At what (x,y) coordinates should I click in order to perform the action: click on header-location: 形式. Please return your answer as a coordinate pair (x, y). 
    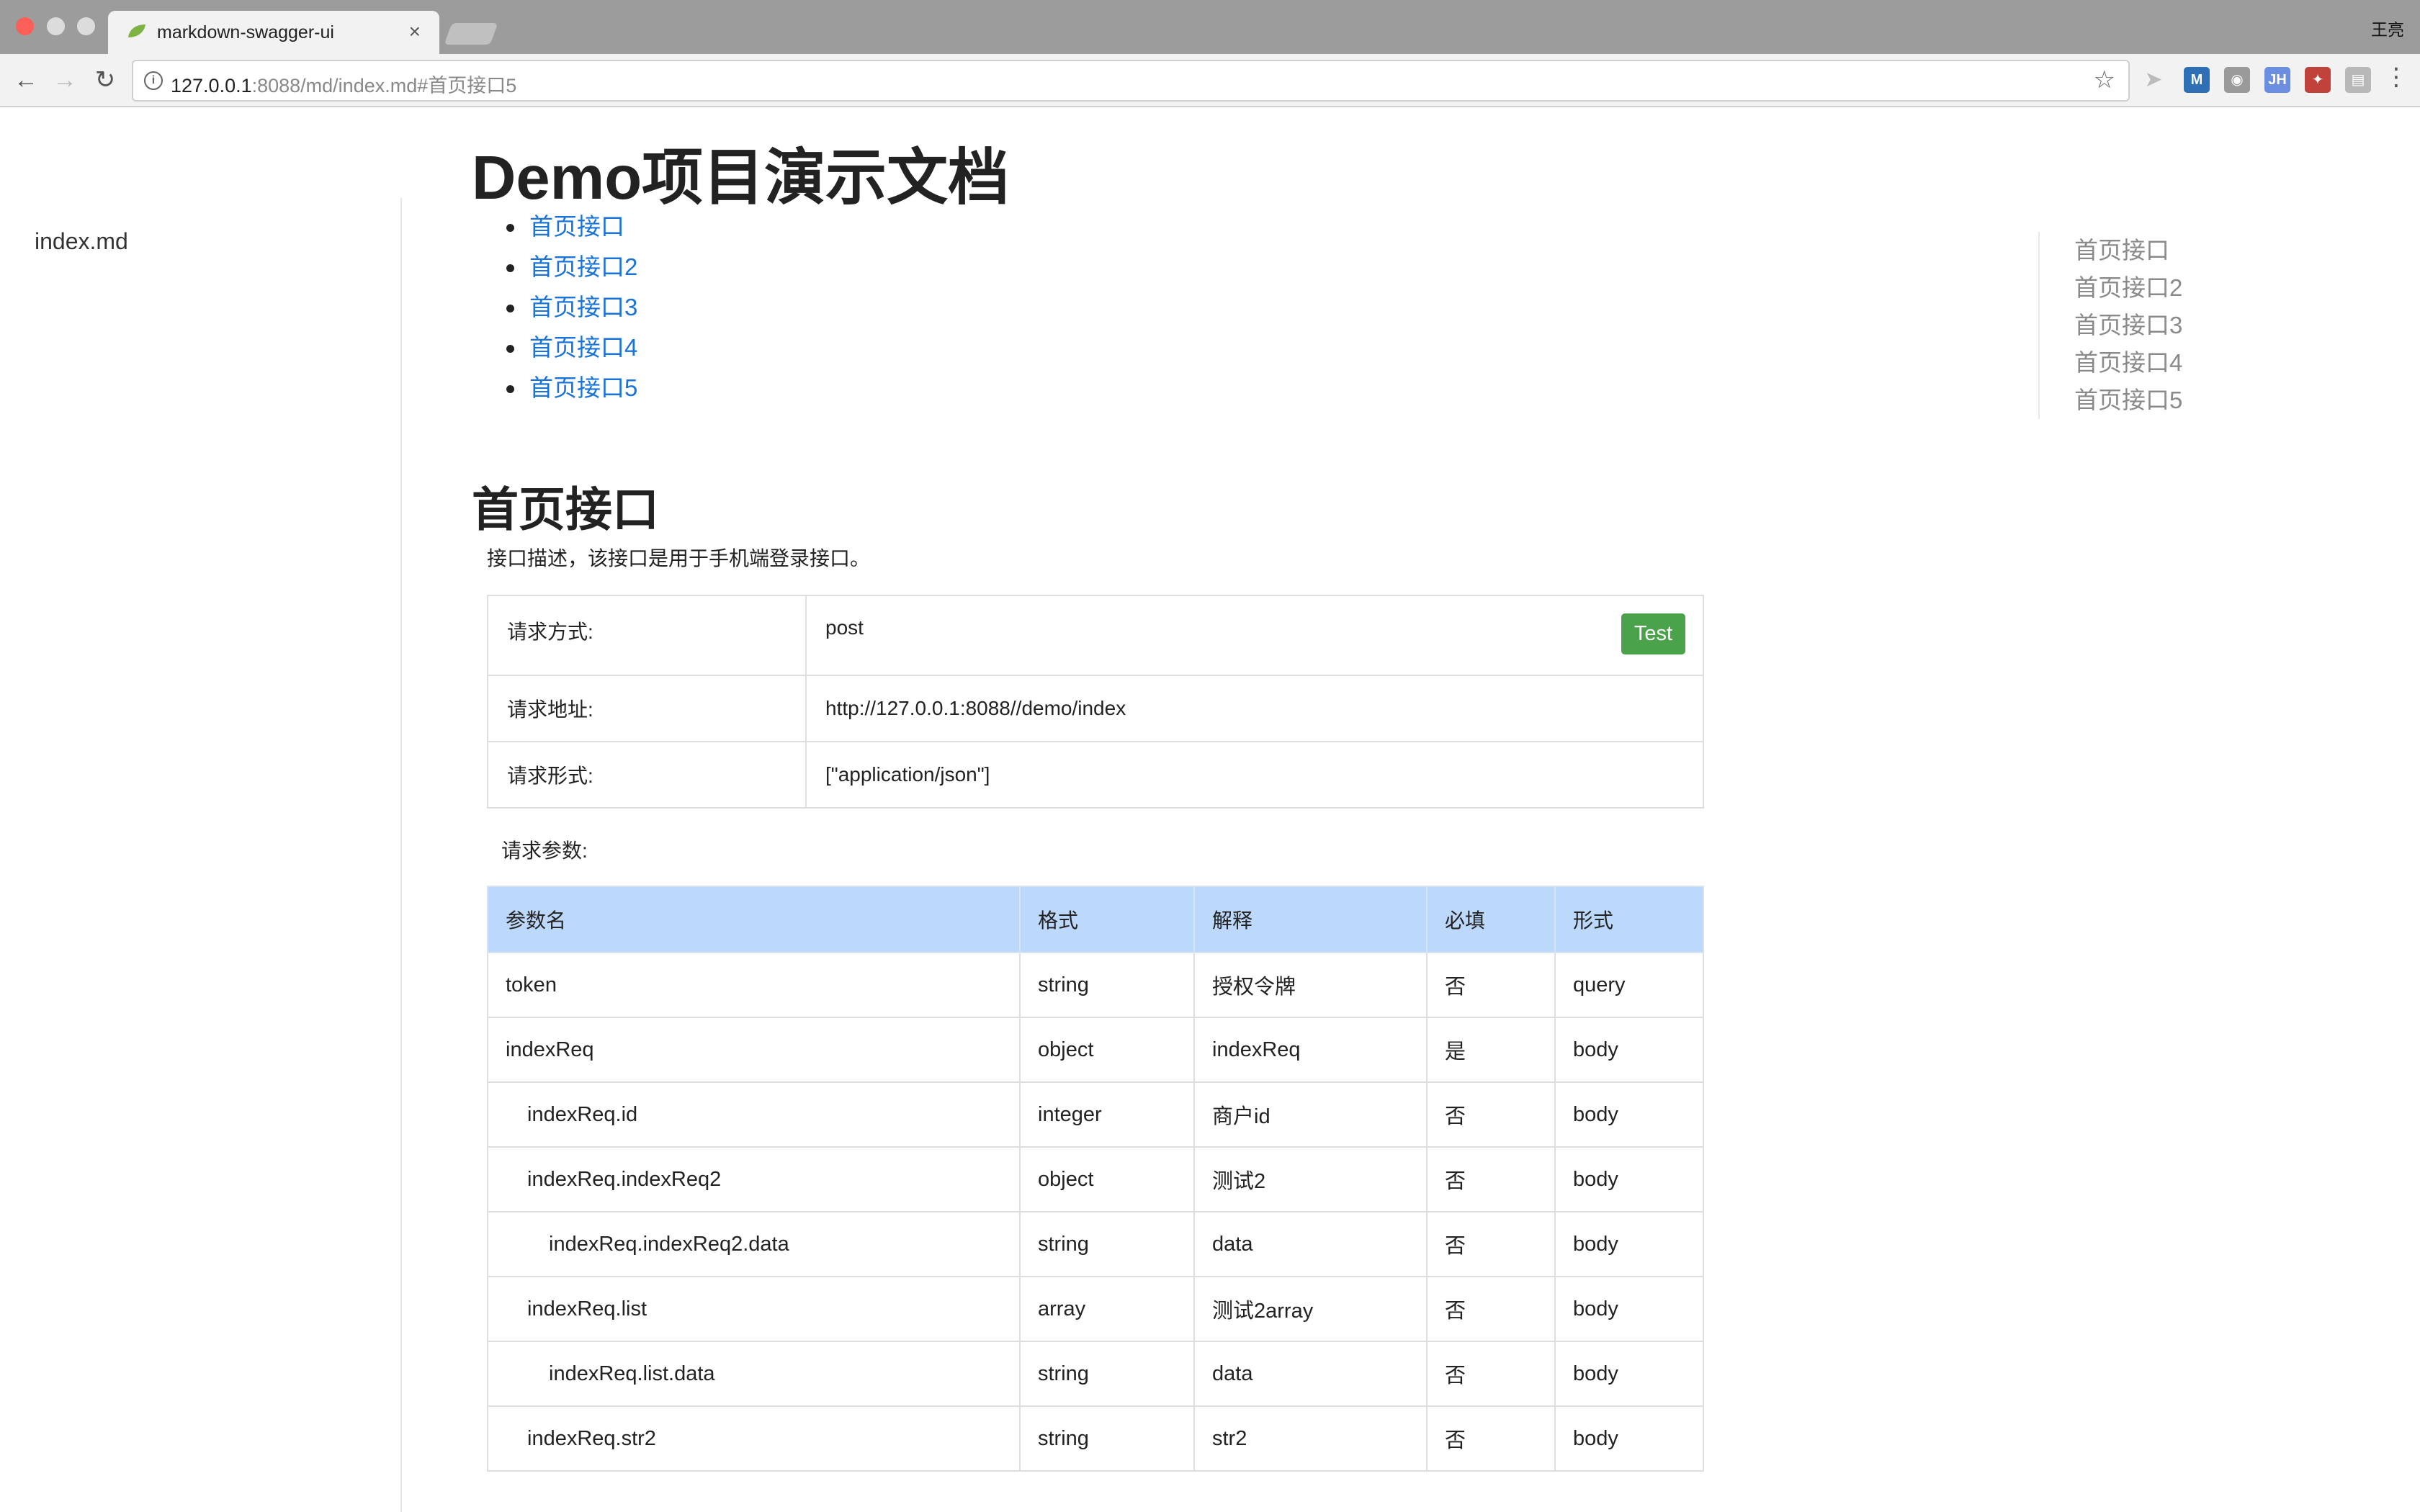
    Looking at the image, I should click on (1629, 919).